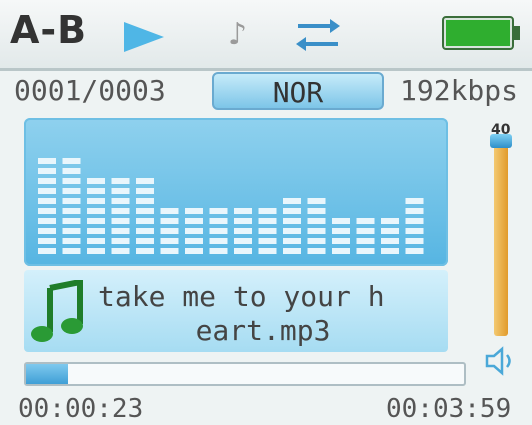 The height and width of the screenshot is (425, 532). Describe the element at coordinates (501, 363) in the screenshot. I see `speaker-icon` at that location.